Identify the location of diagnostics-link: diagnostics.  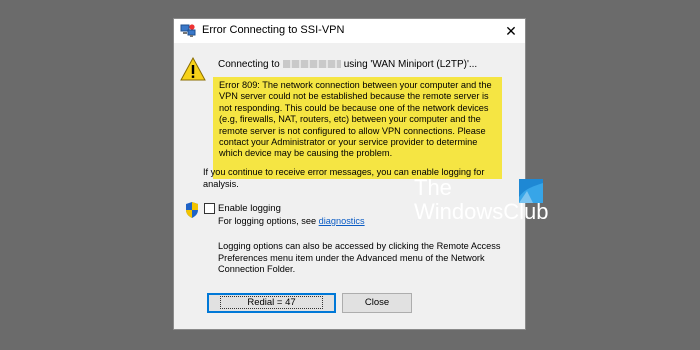
(342, 221).